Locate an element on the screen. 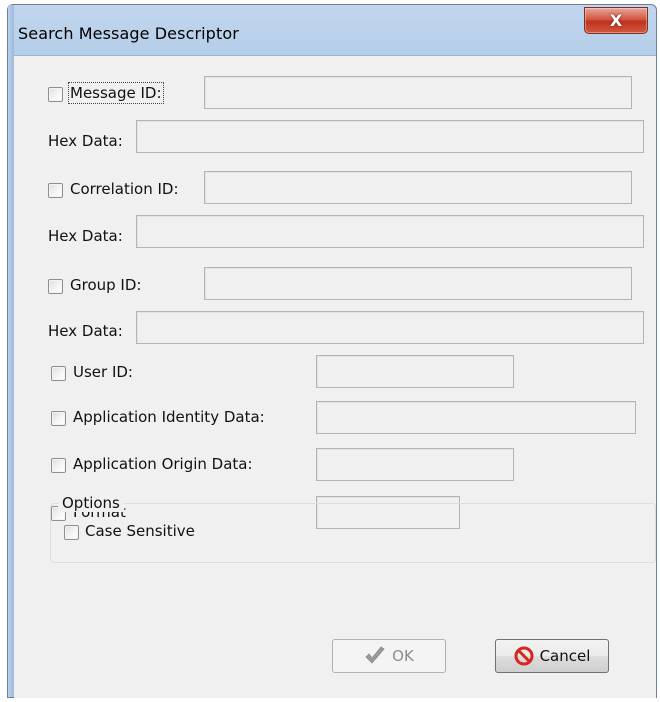 This screenshot has width=660, height=702. user-id-label: User ID: is located at coordinates (103, 372).